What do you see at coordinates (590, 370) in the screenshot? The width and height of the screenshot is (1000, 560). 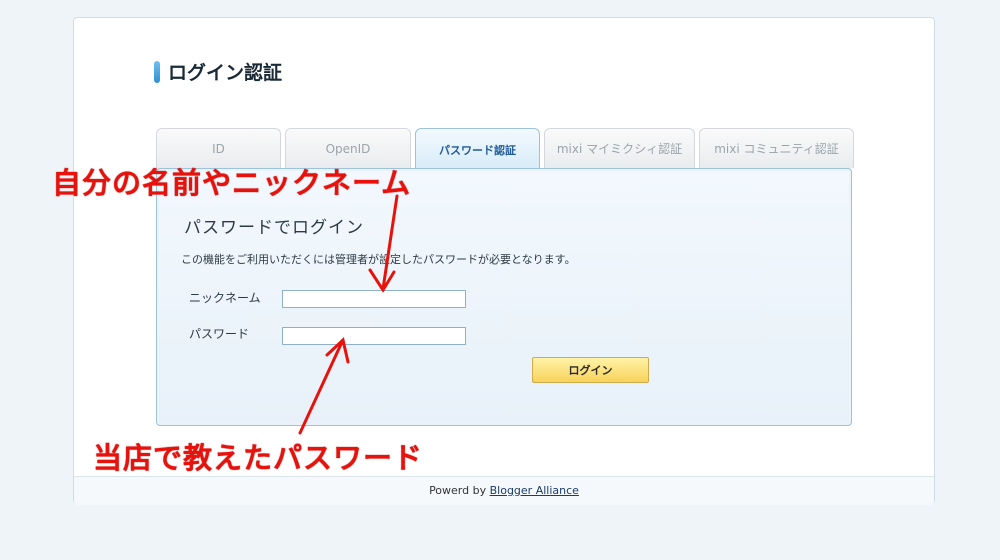 I see `login-button: ログイン` at bounding box center [590, 370].